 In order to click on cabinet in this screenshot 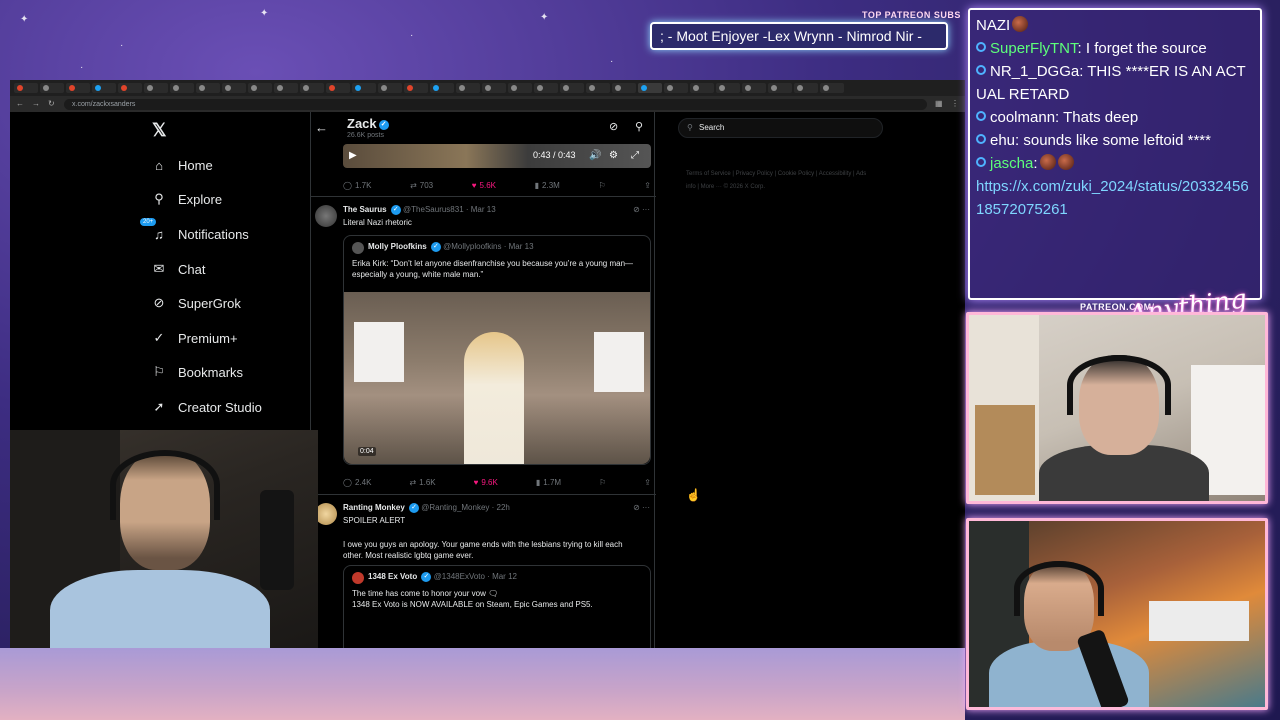, I will do `click(1199, 621)`.